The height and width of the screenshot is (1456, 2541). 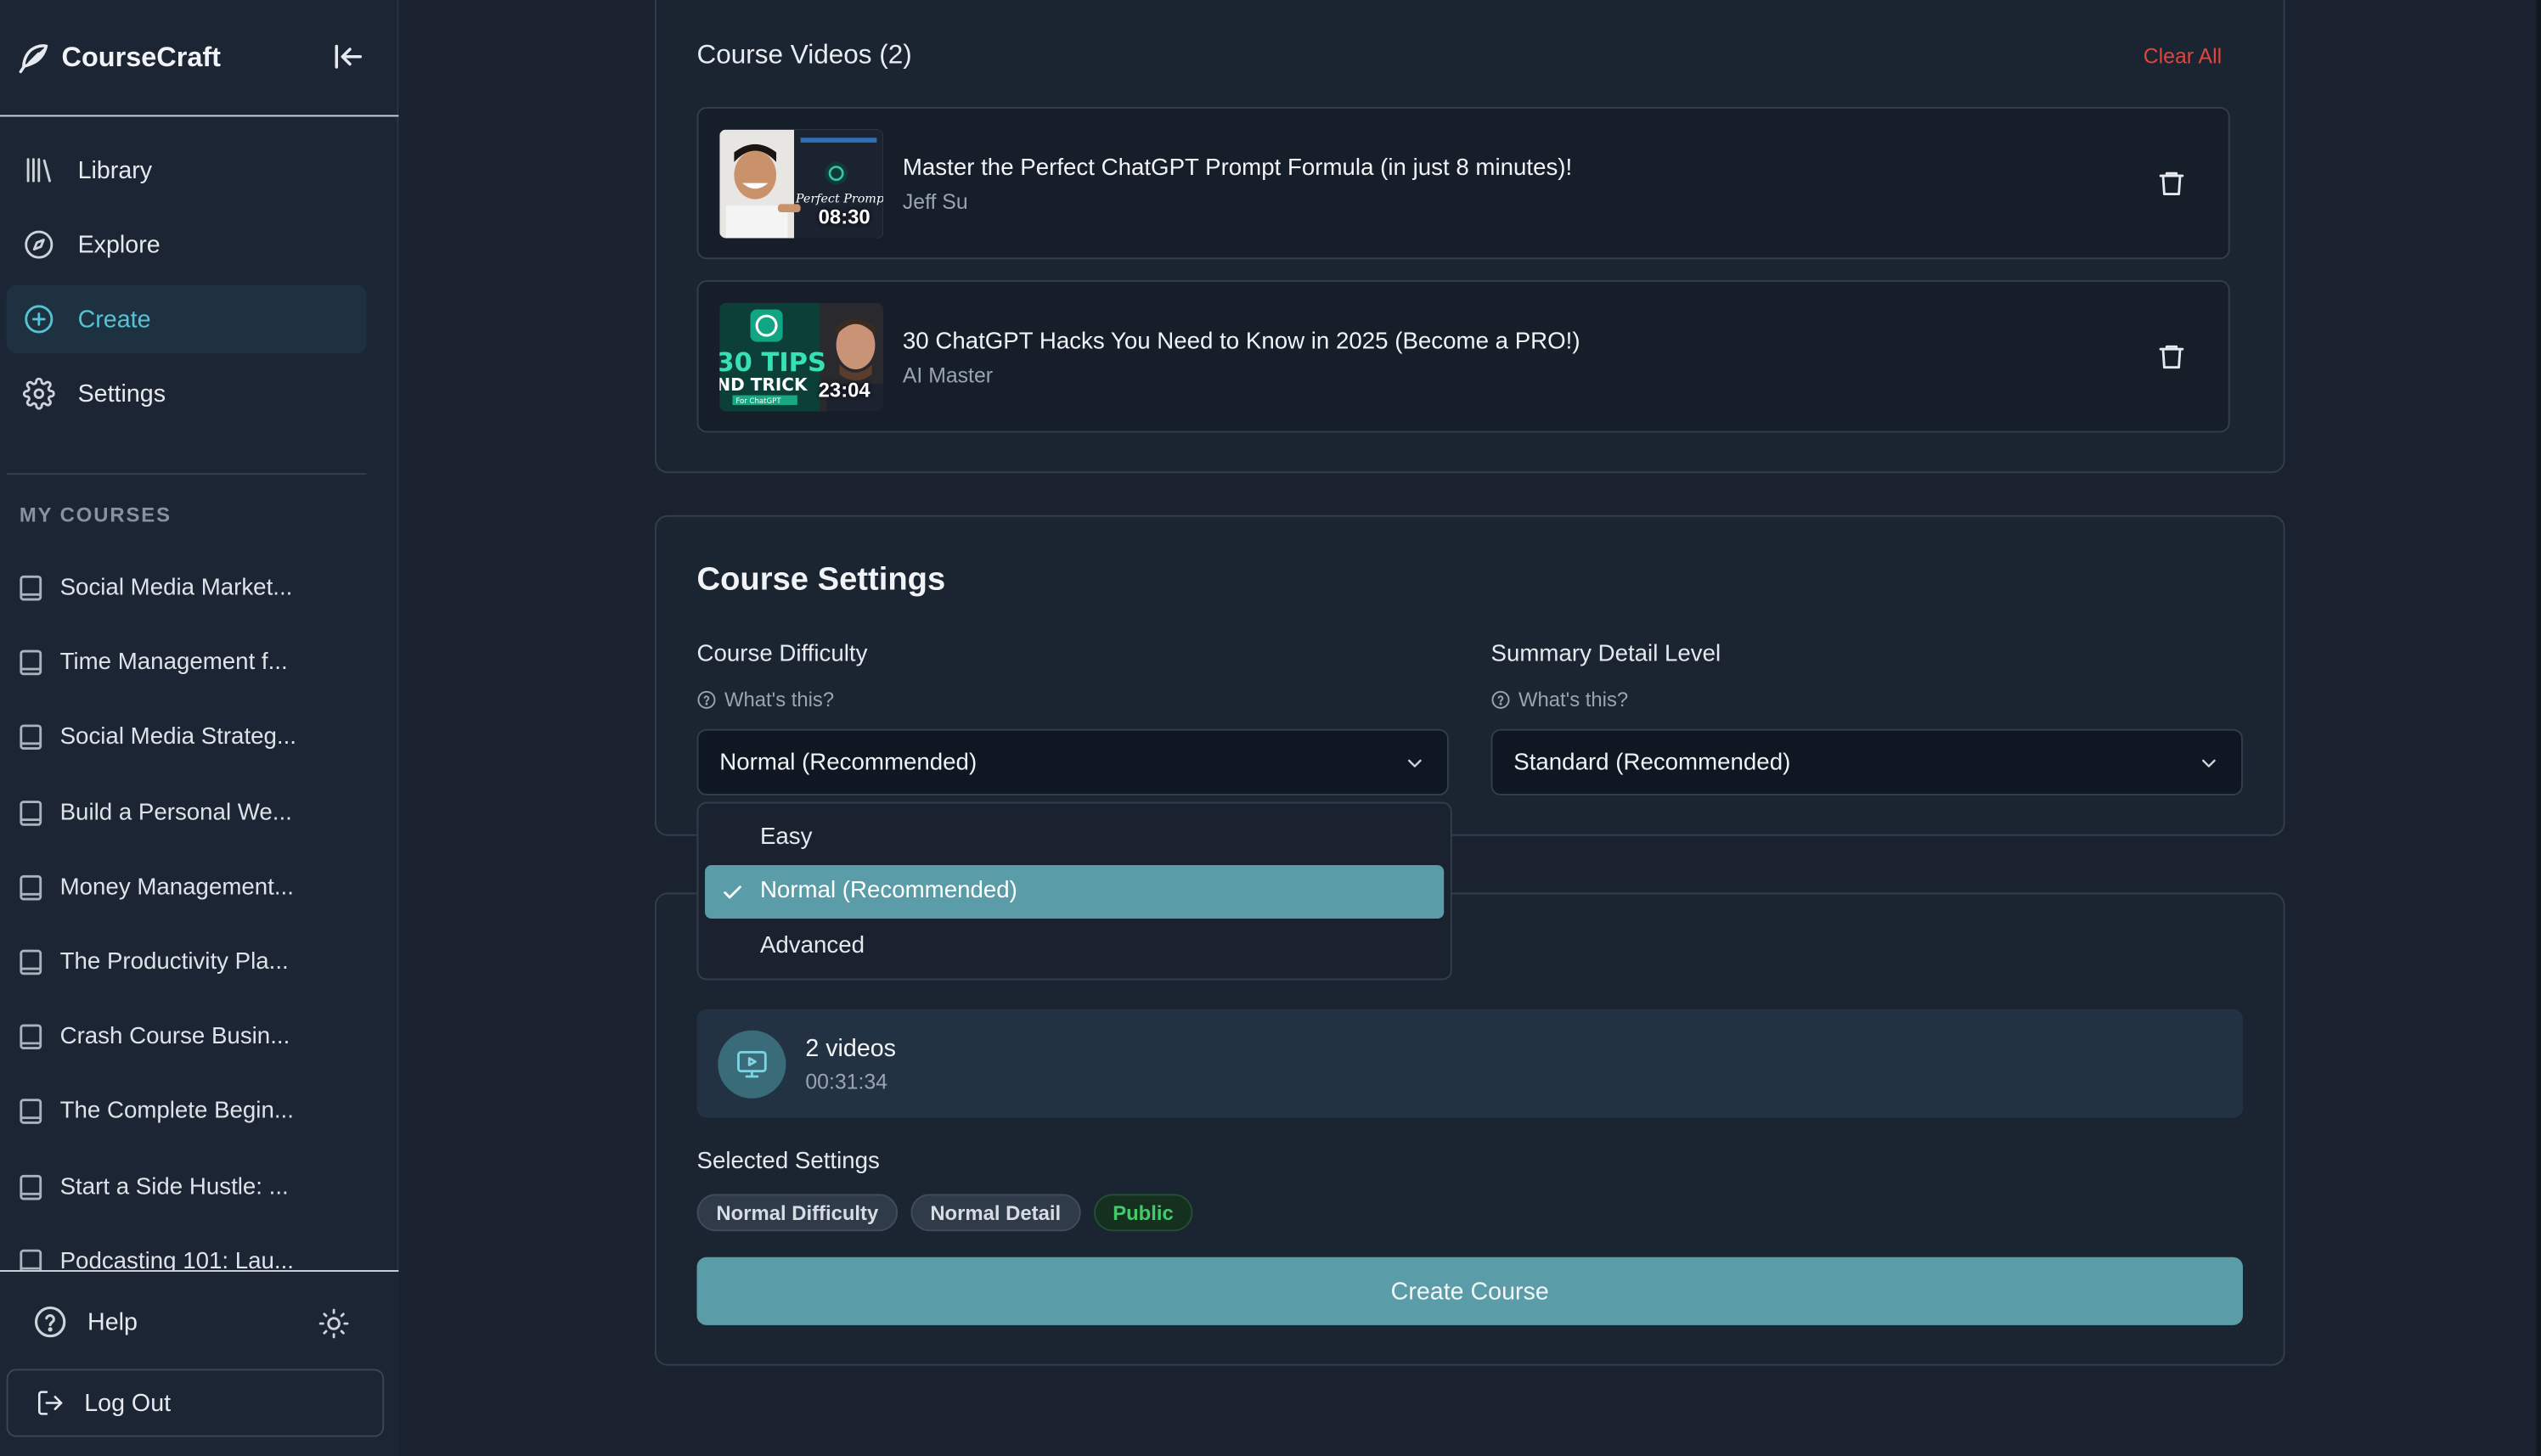 What do you see at coordinates (187, 244) in the screenshot?
I see `nav-explore: Explore` at bounding box center [187, 244].